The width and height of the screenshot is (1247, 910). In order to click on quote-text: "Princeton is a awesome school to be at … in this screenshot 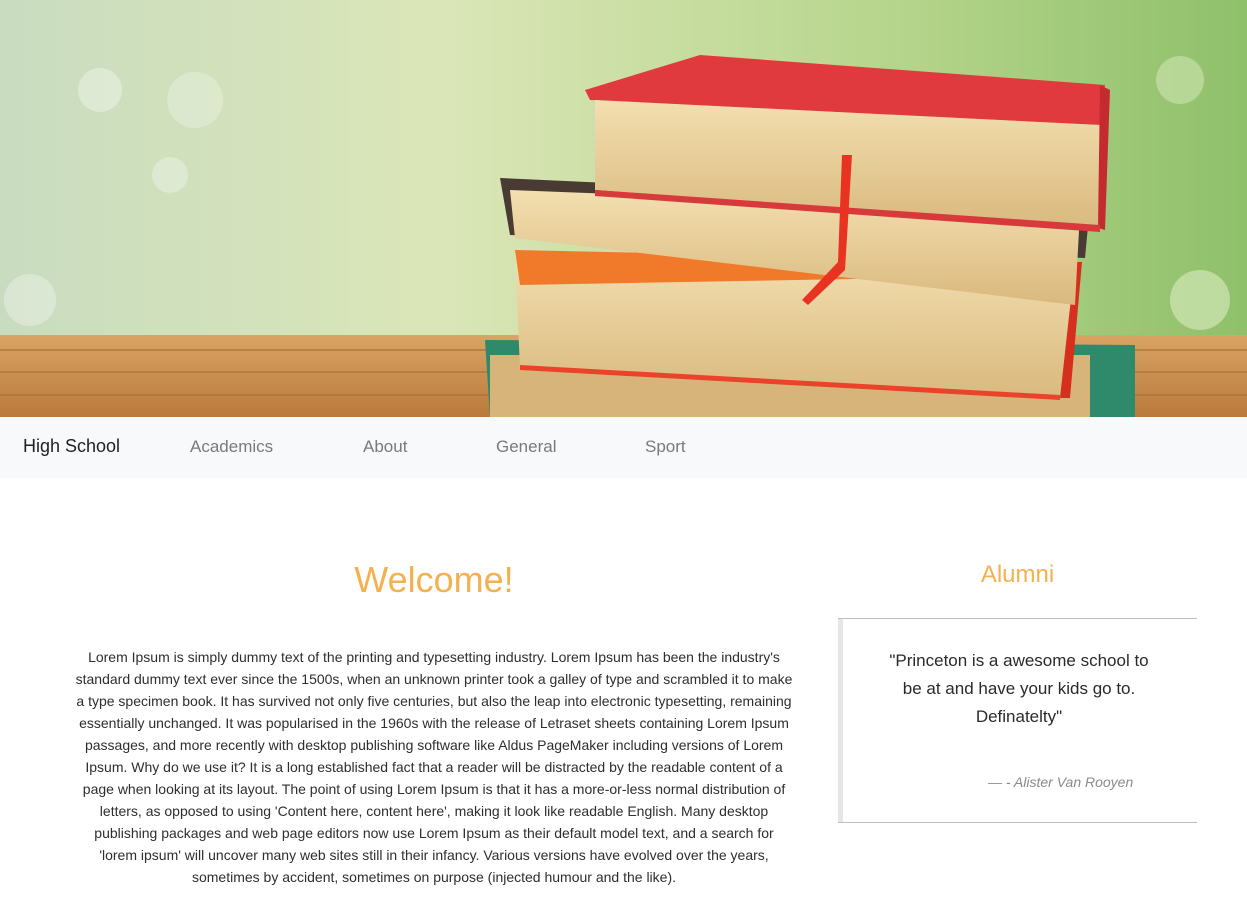, I will do `click(1019, 688)`.